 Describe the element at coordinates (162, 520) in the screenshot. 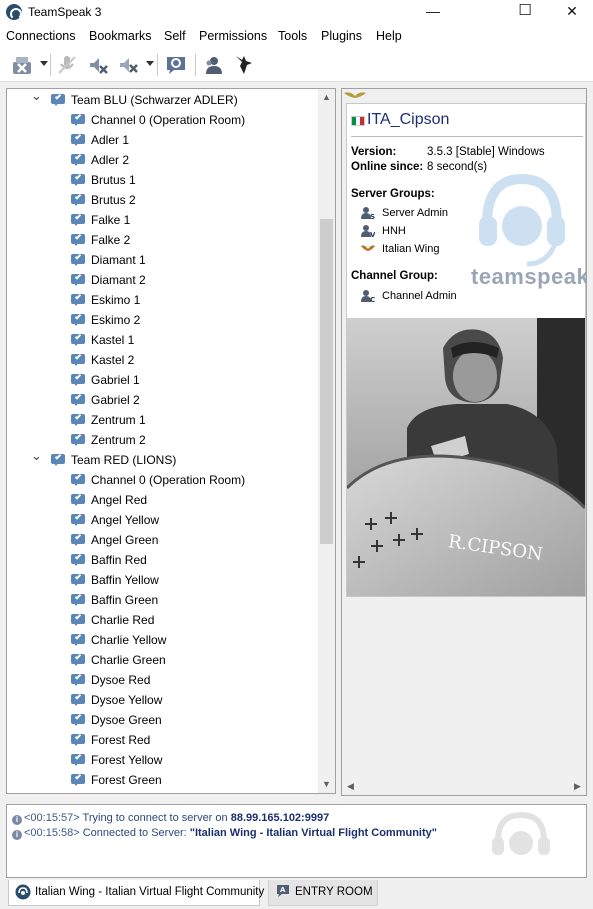

I see `channel-row: Angel Yellow` at that location.